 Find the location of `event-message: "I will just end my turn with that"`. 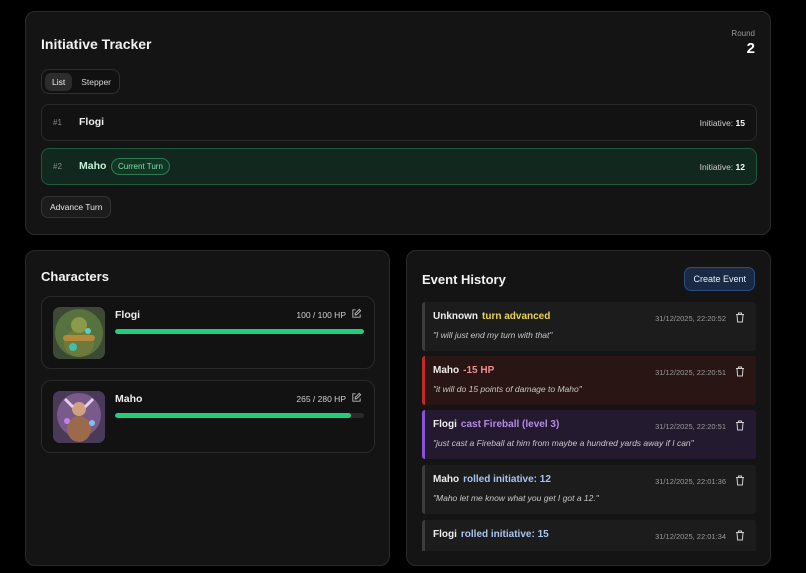

event-message: "I will just end my turn with that" is located at coordinates (493, 335).